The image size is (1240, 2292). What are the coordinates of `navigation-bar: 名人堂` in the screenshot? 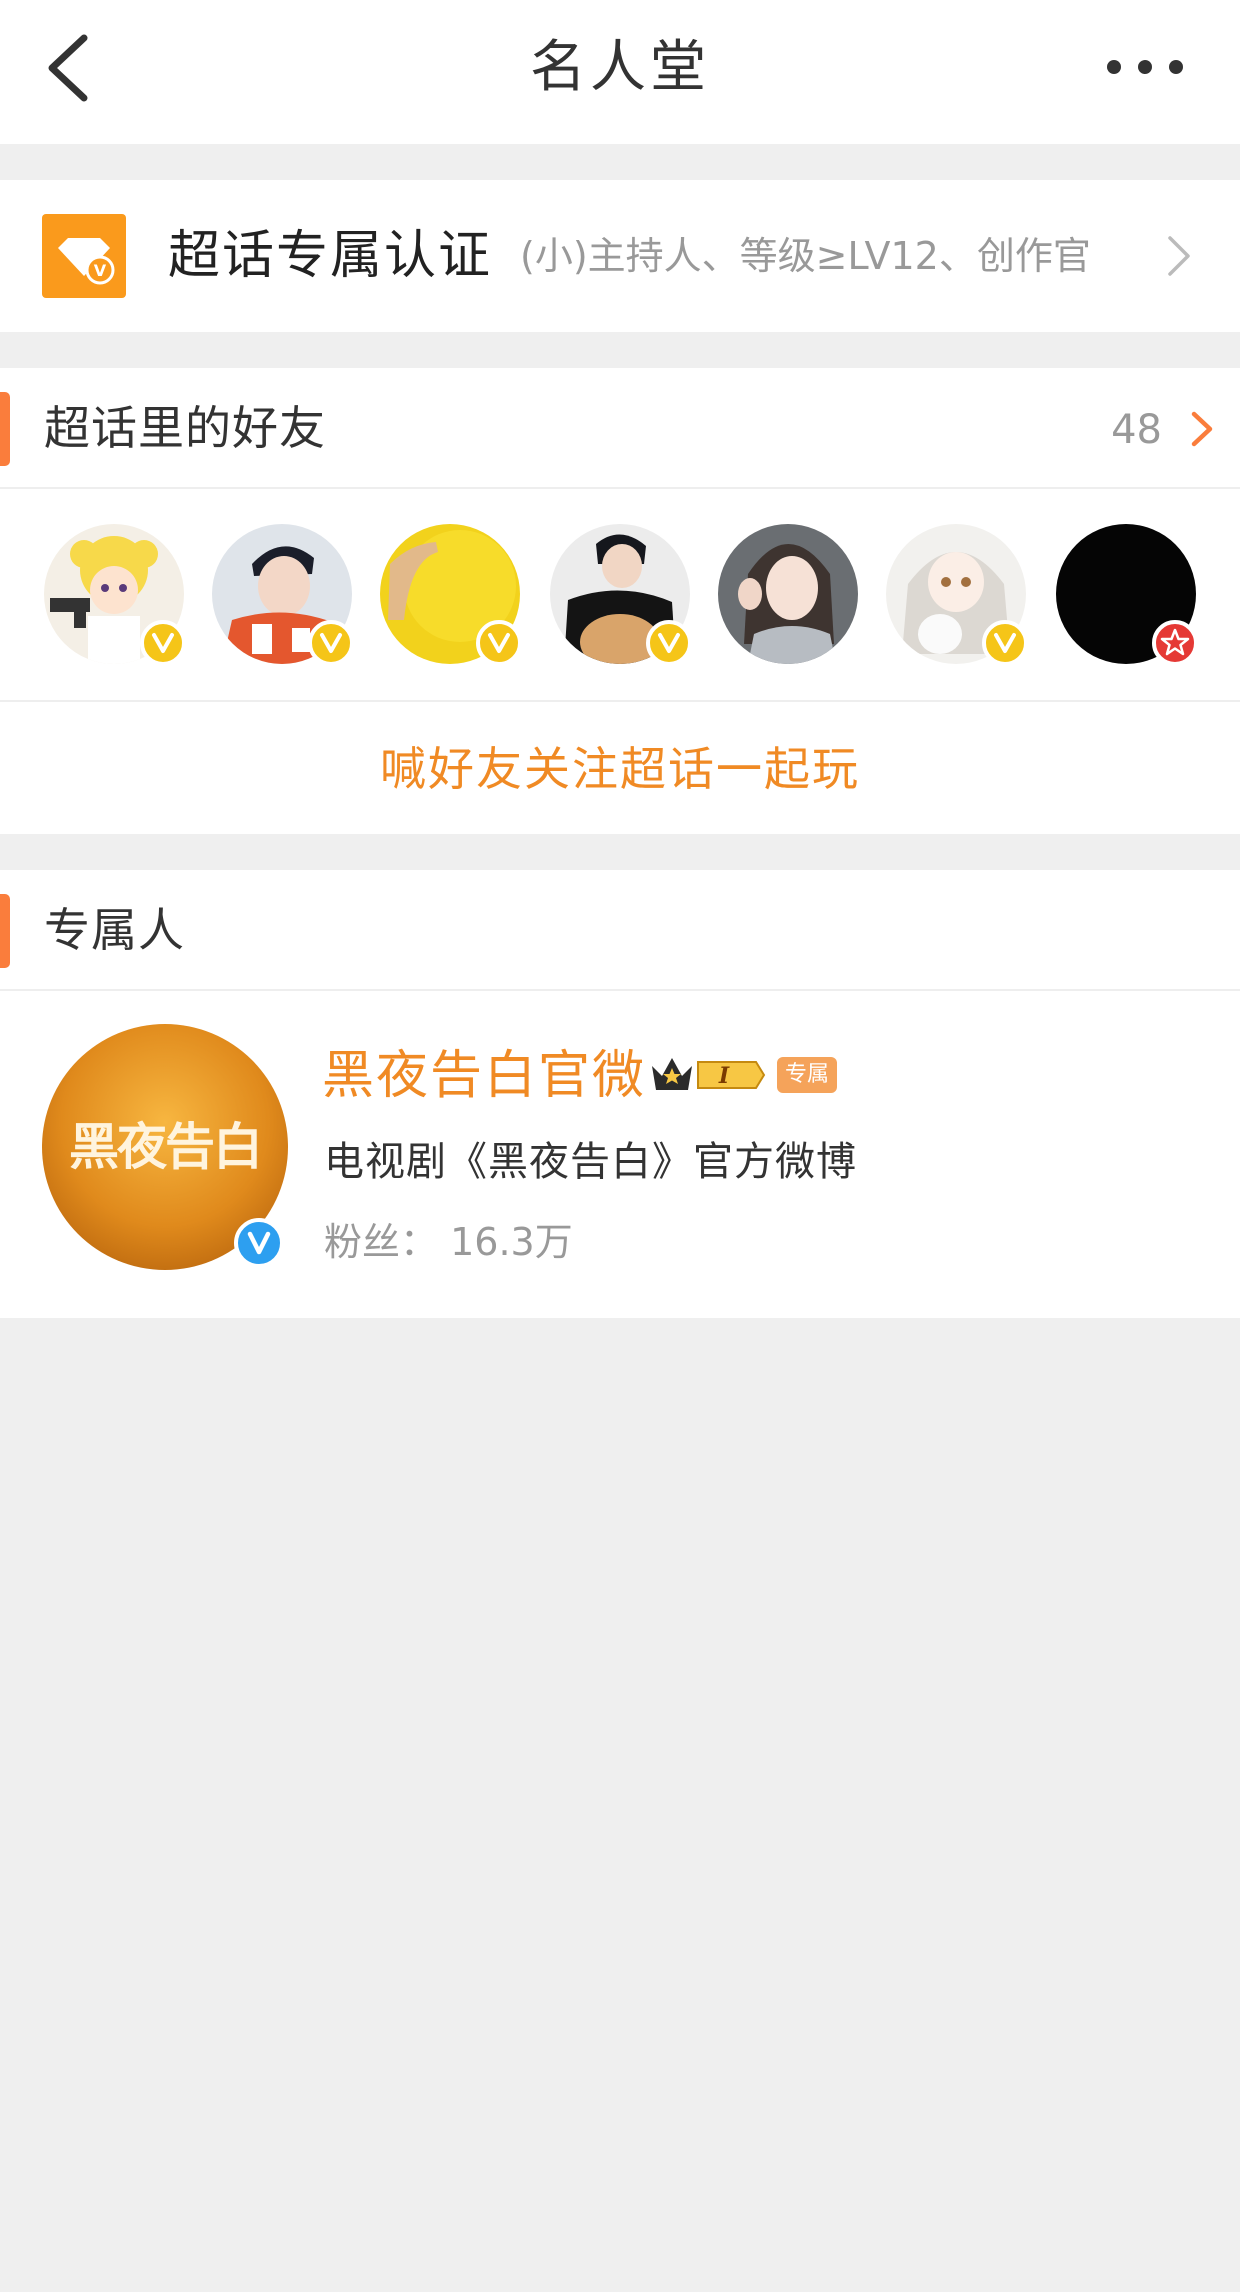 It's located at (620, 72).